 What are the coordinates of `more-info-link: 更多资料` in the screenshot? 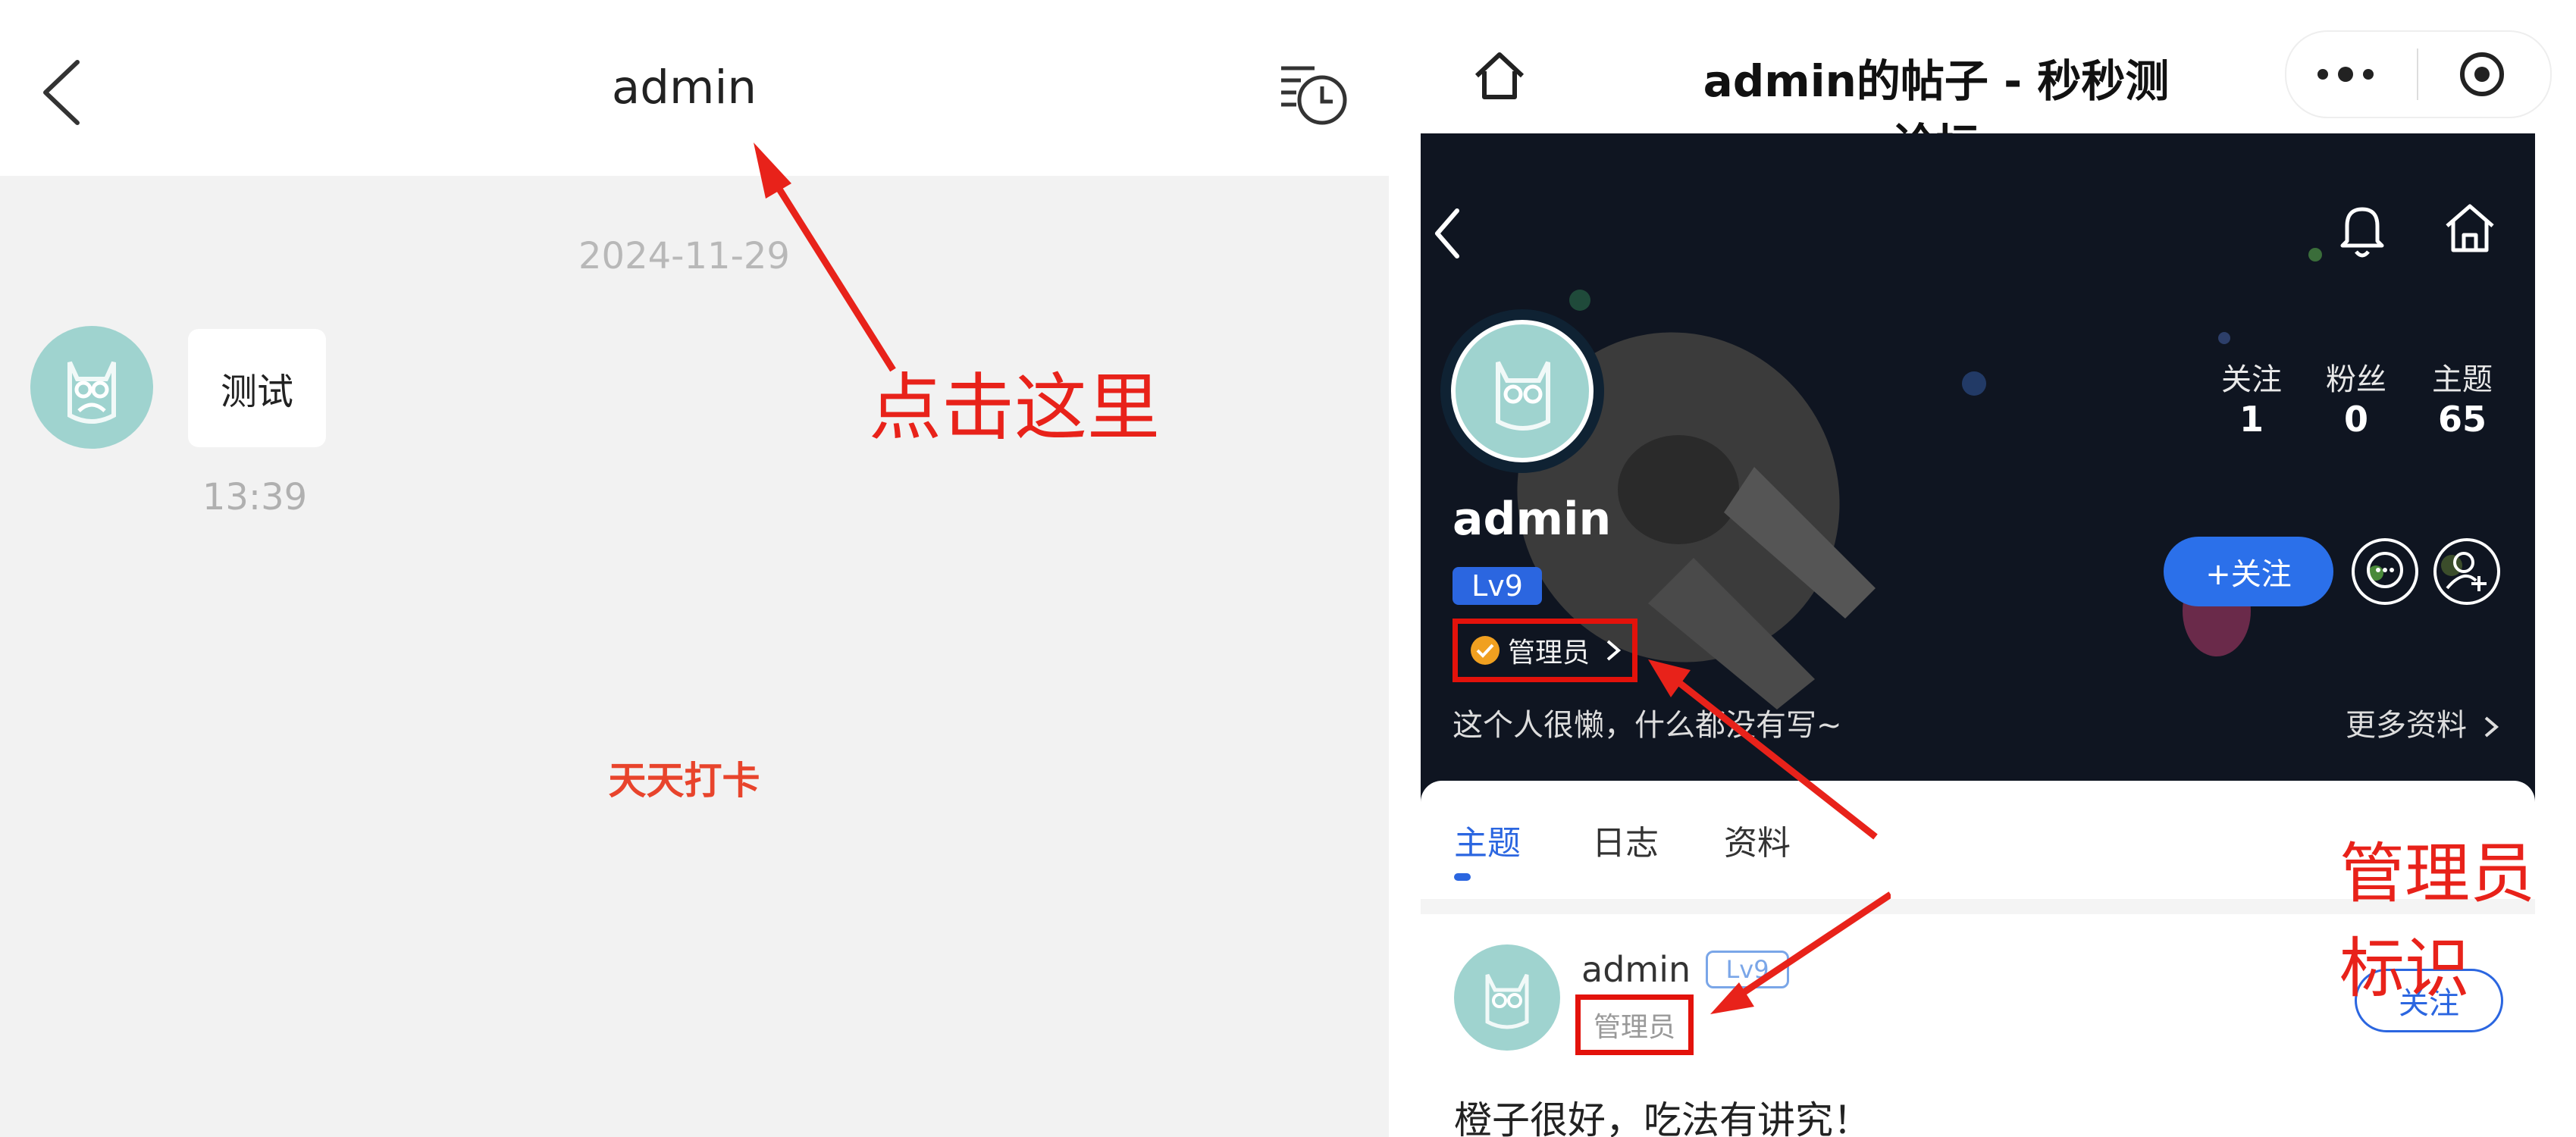 It's located at (2424, 722).